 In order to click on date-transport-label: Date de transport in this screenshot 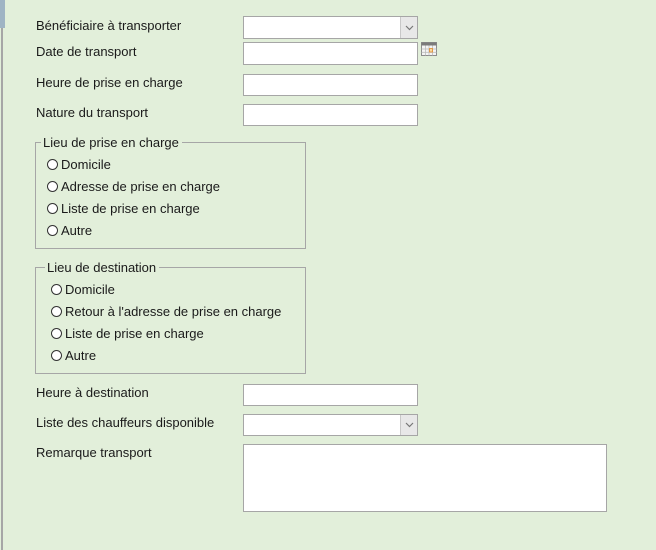, I will do `click(86, 51)`.